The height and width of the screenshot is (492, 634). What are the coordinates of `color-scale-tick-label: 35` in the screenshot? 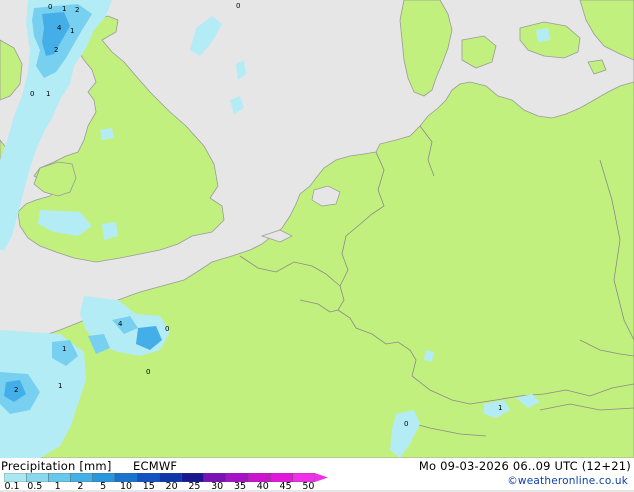 It's located at (240, 486).